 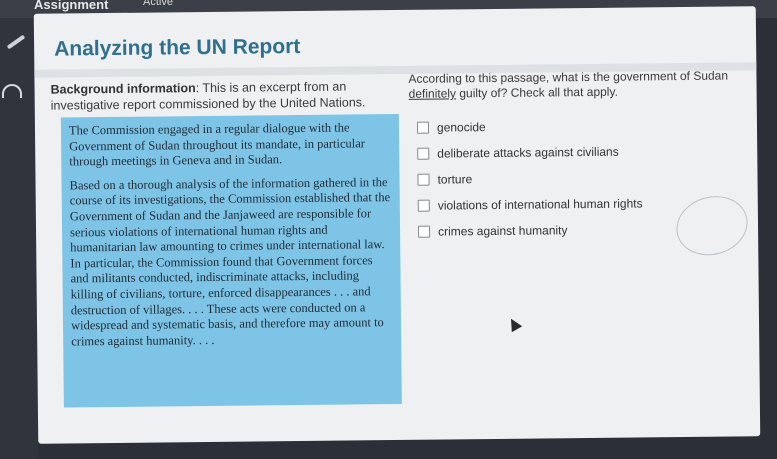 I want to click on question-text-after: guilty of? Check all that apply., so click(x=536, y=92).